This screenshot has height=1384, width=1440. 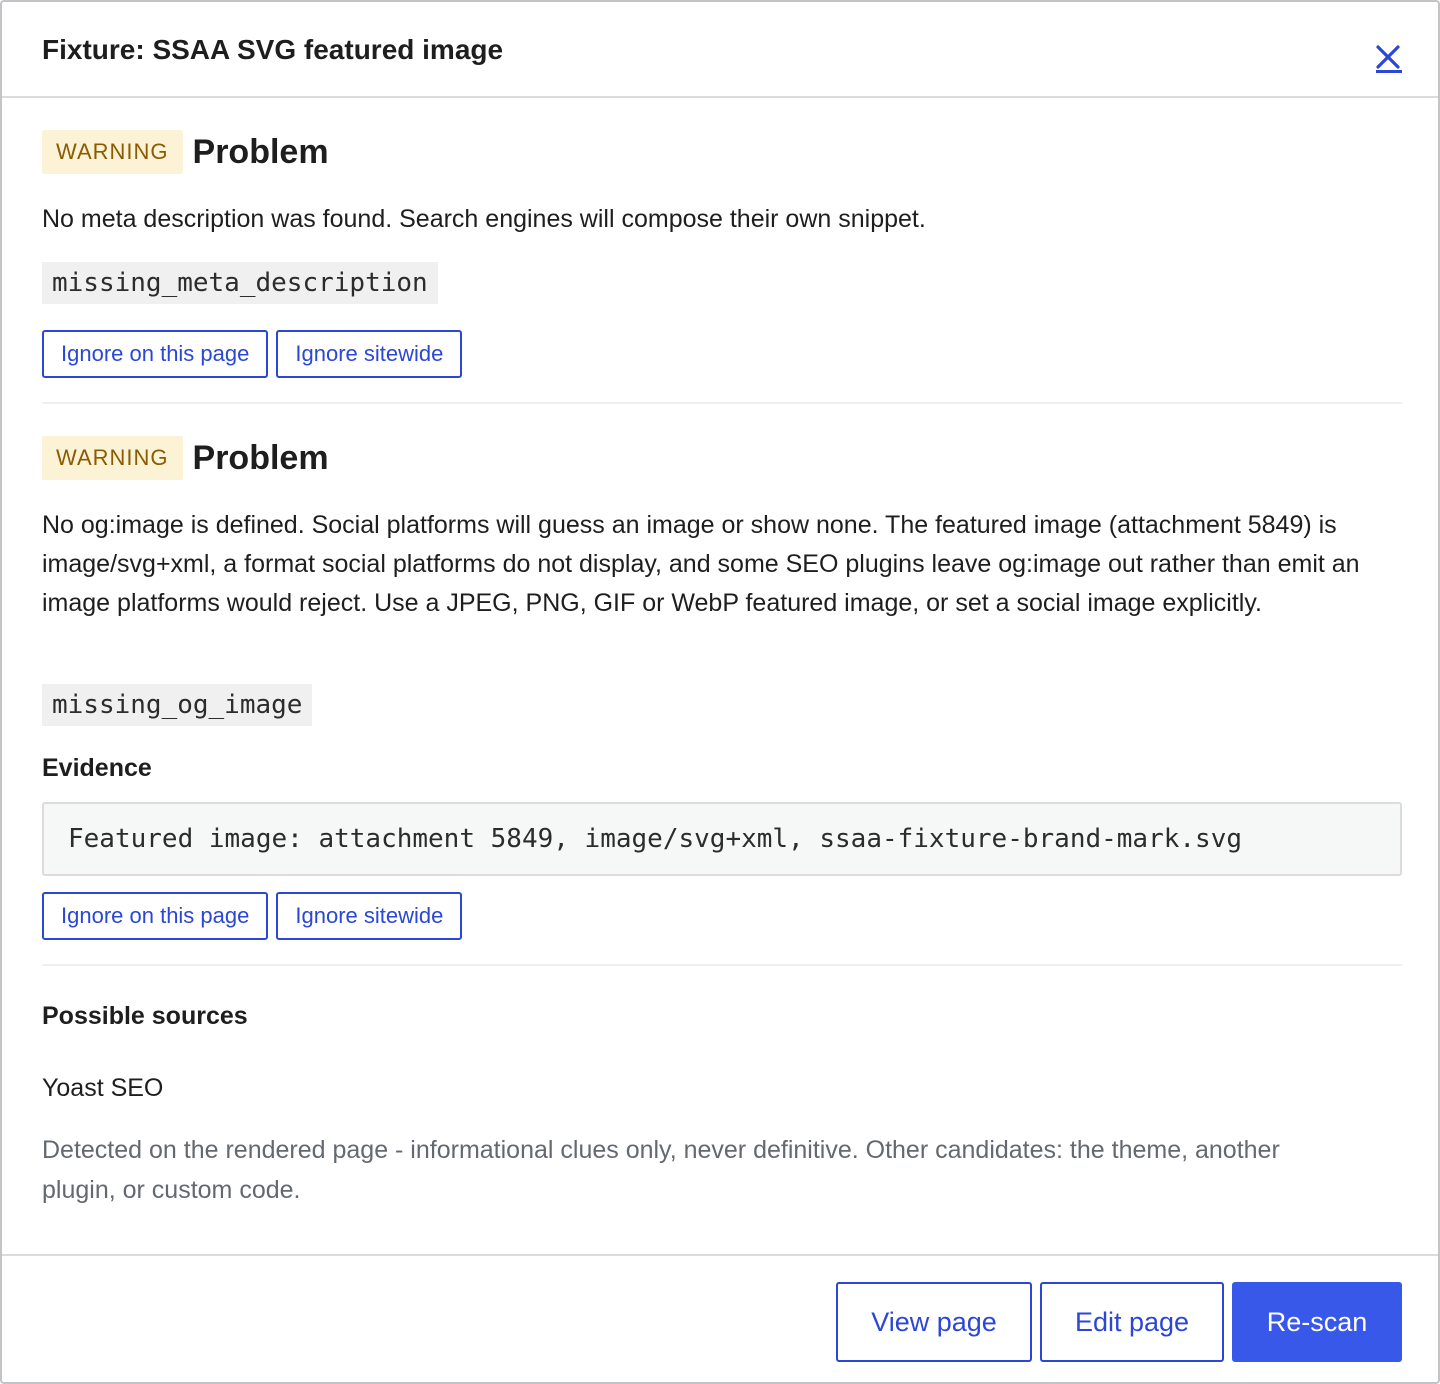 What do you see at coordinates (97, 768) in the screenshot?
I see `evidence-label: Evidence` at bounding box center [97, 768].